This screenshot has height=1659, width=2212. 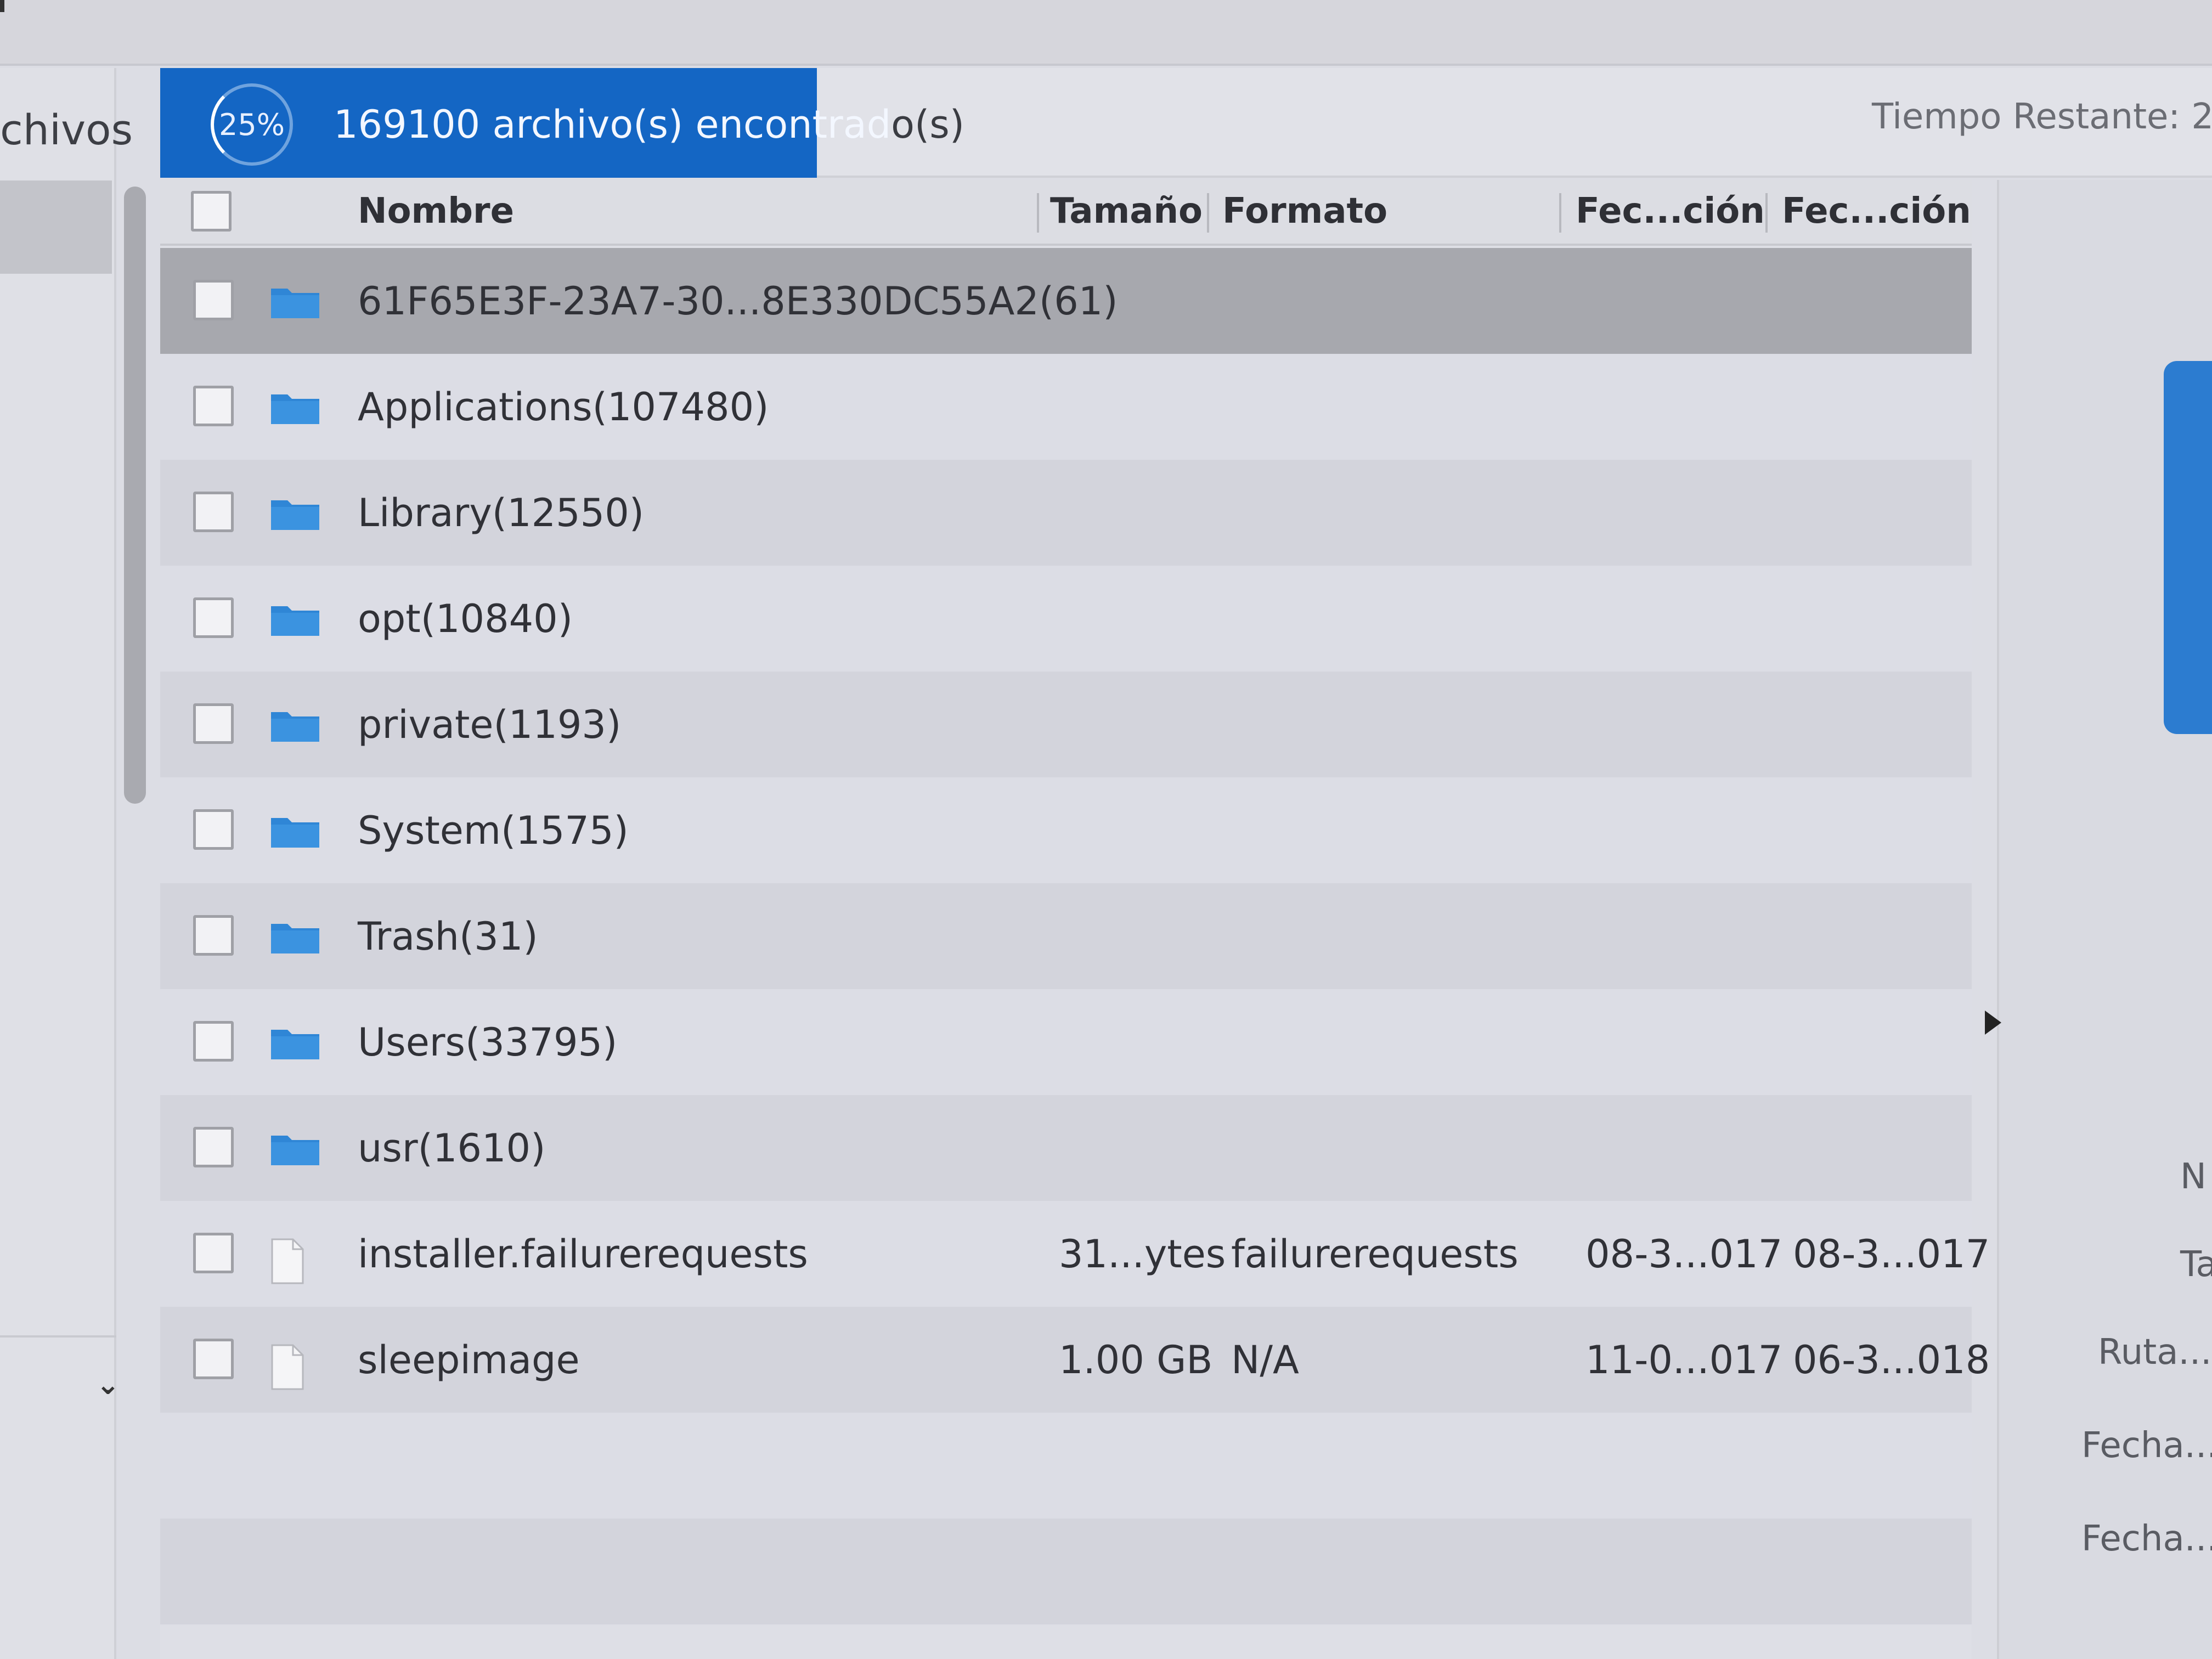 I want to click on sidebar-title: chivos, so click(x=66, y=129).